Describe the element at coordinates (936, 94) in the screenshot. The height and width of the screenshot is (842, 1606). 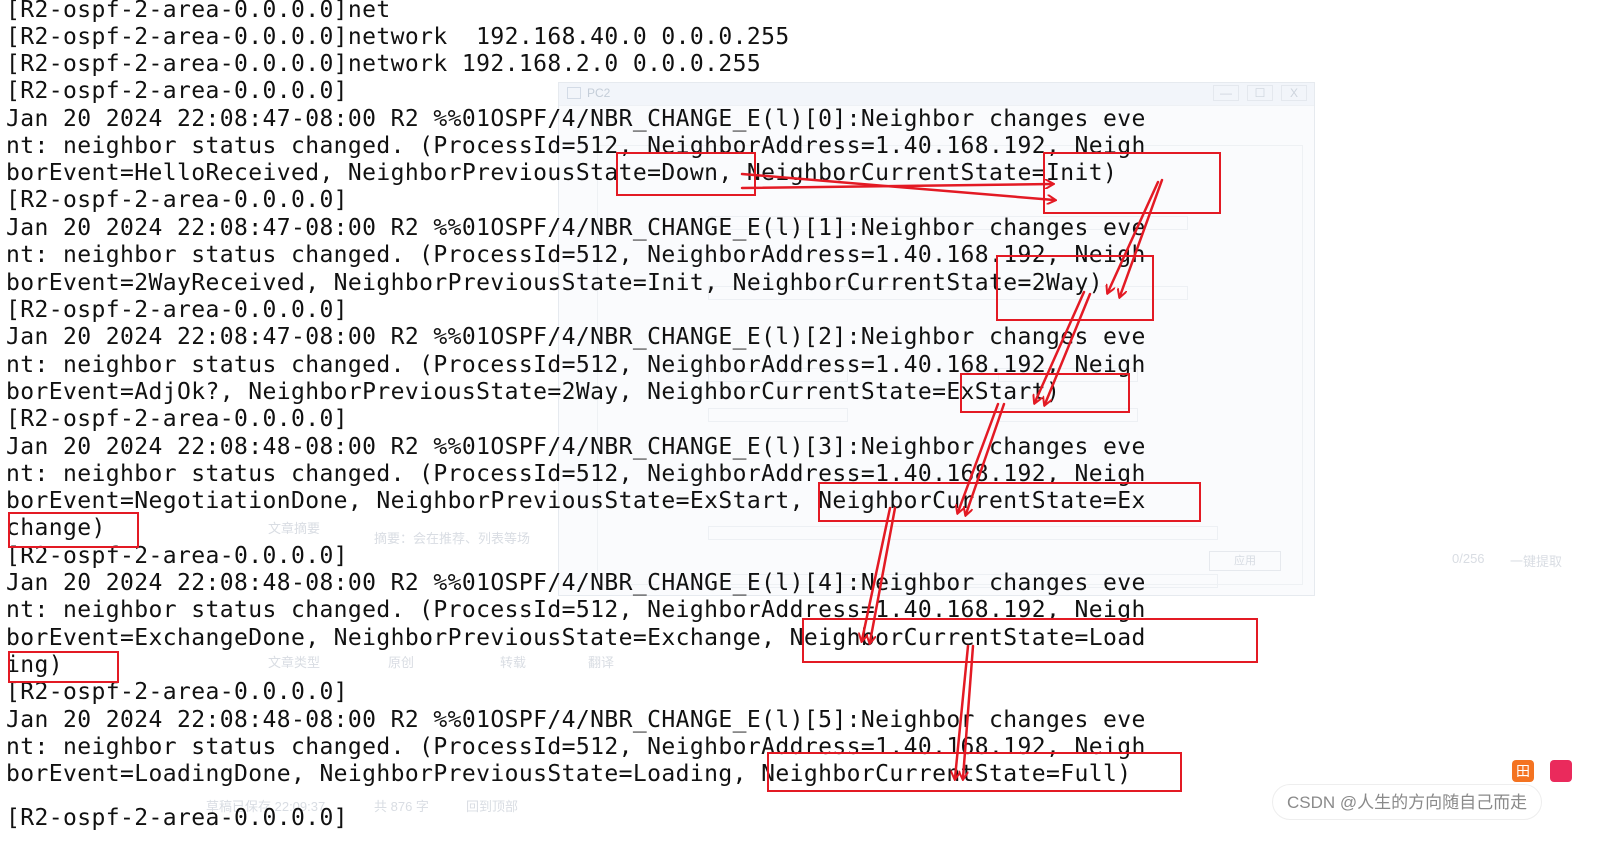
I see `pc2-window-titlebar: PC2 — ☐ X` at that location.